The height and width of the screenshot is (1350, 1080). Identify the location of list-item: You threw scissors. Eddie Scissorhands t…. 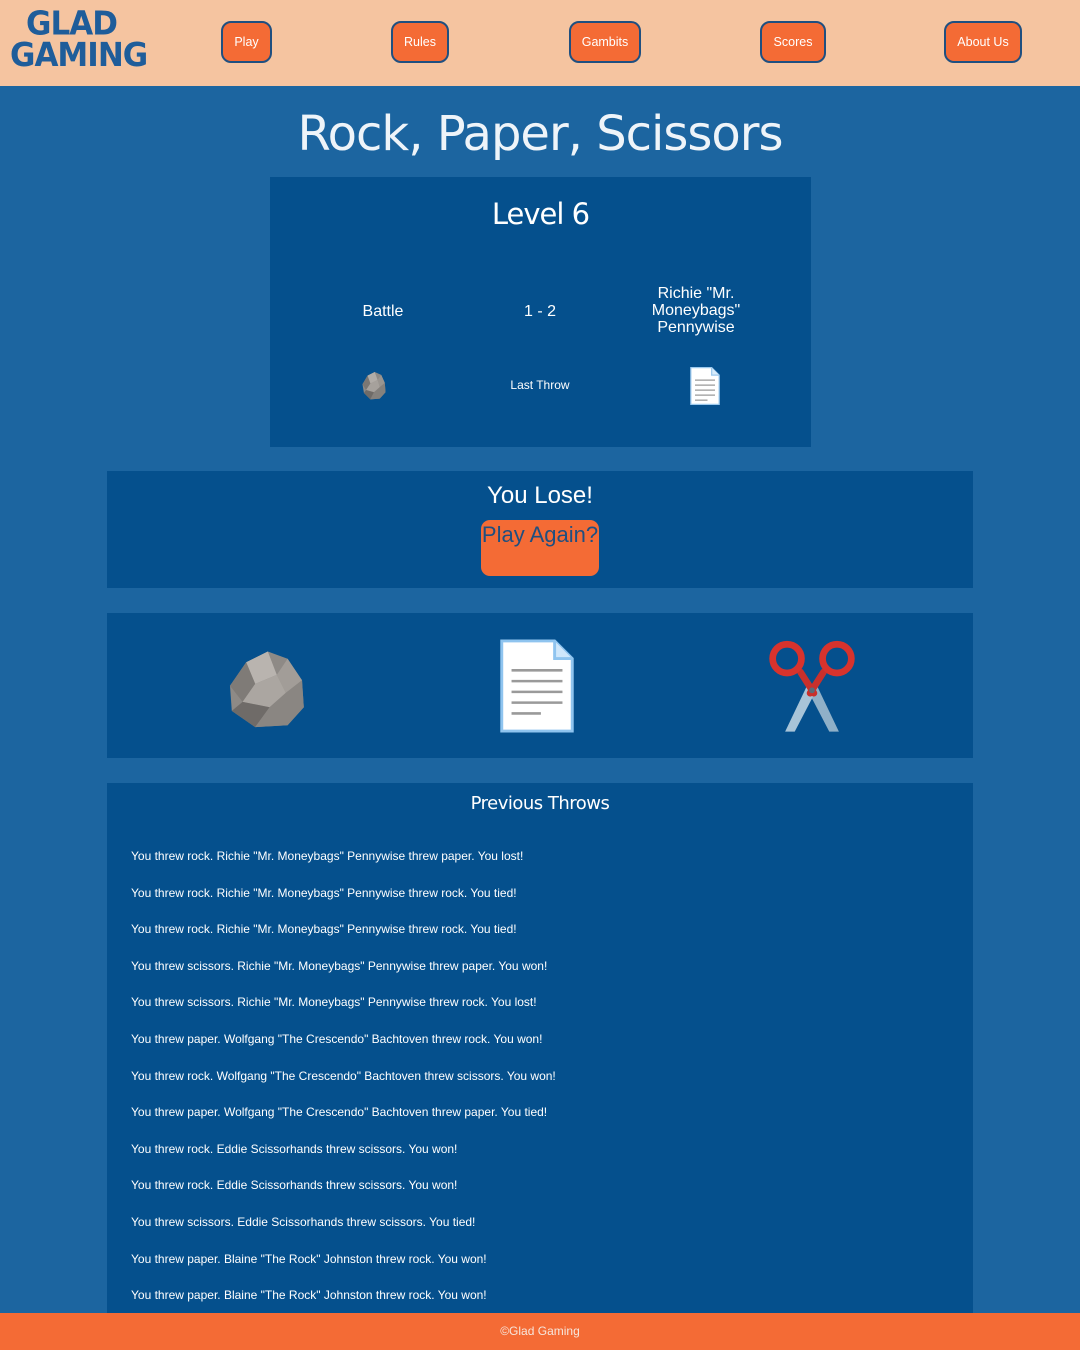
(303, 1221).